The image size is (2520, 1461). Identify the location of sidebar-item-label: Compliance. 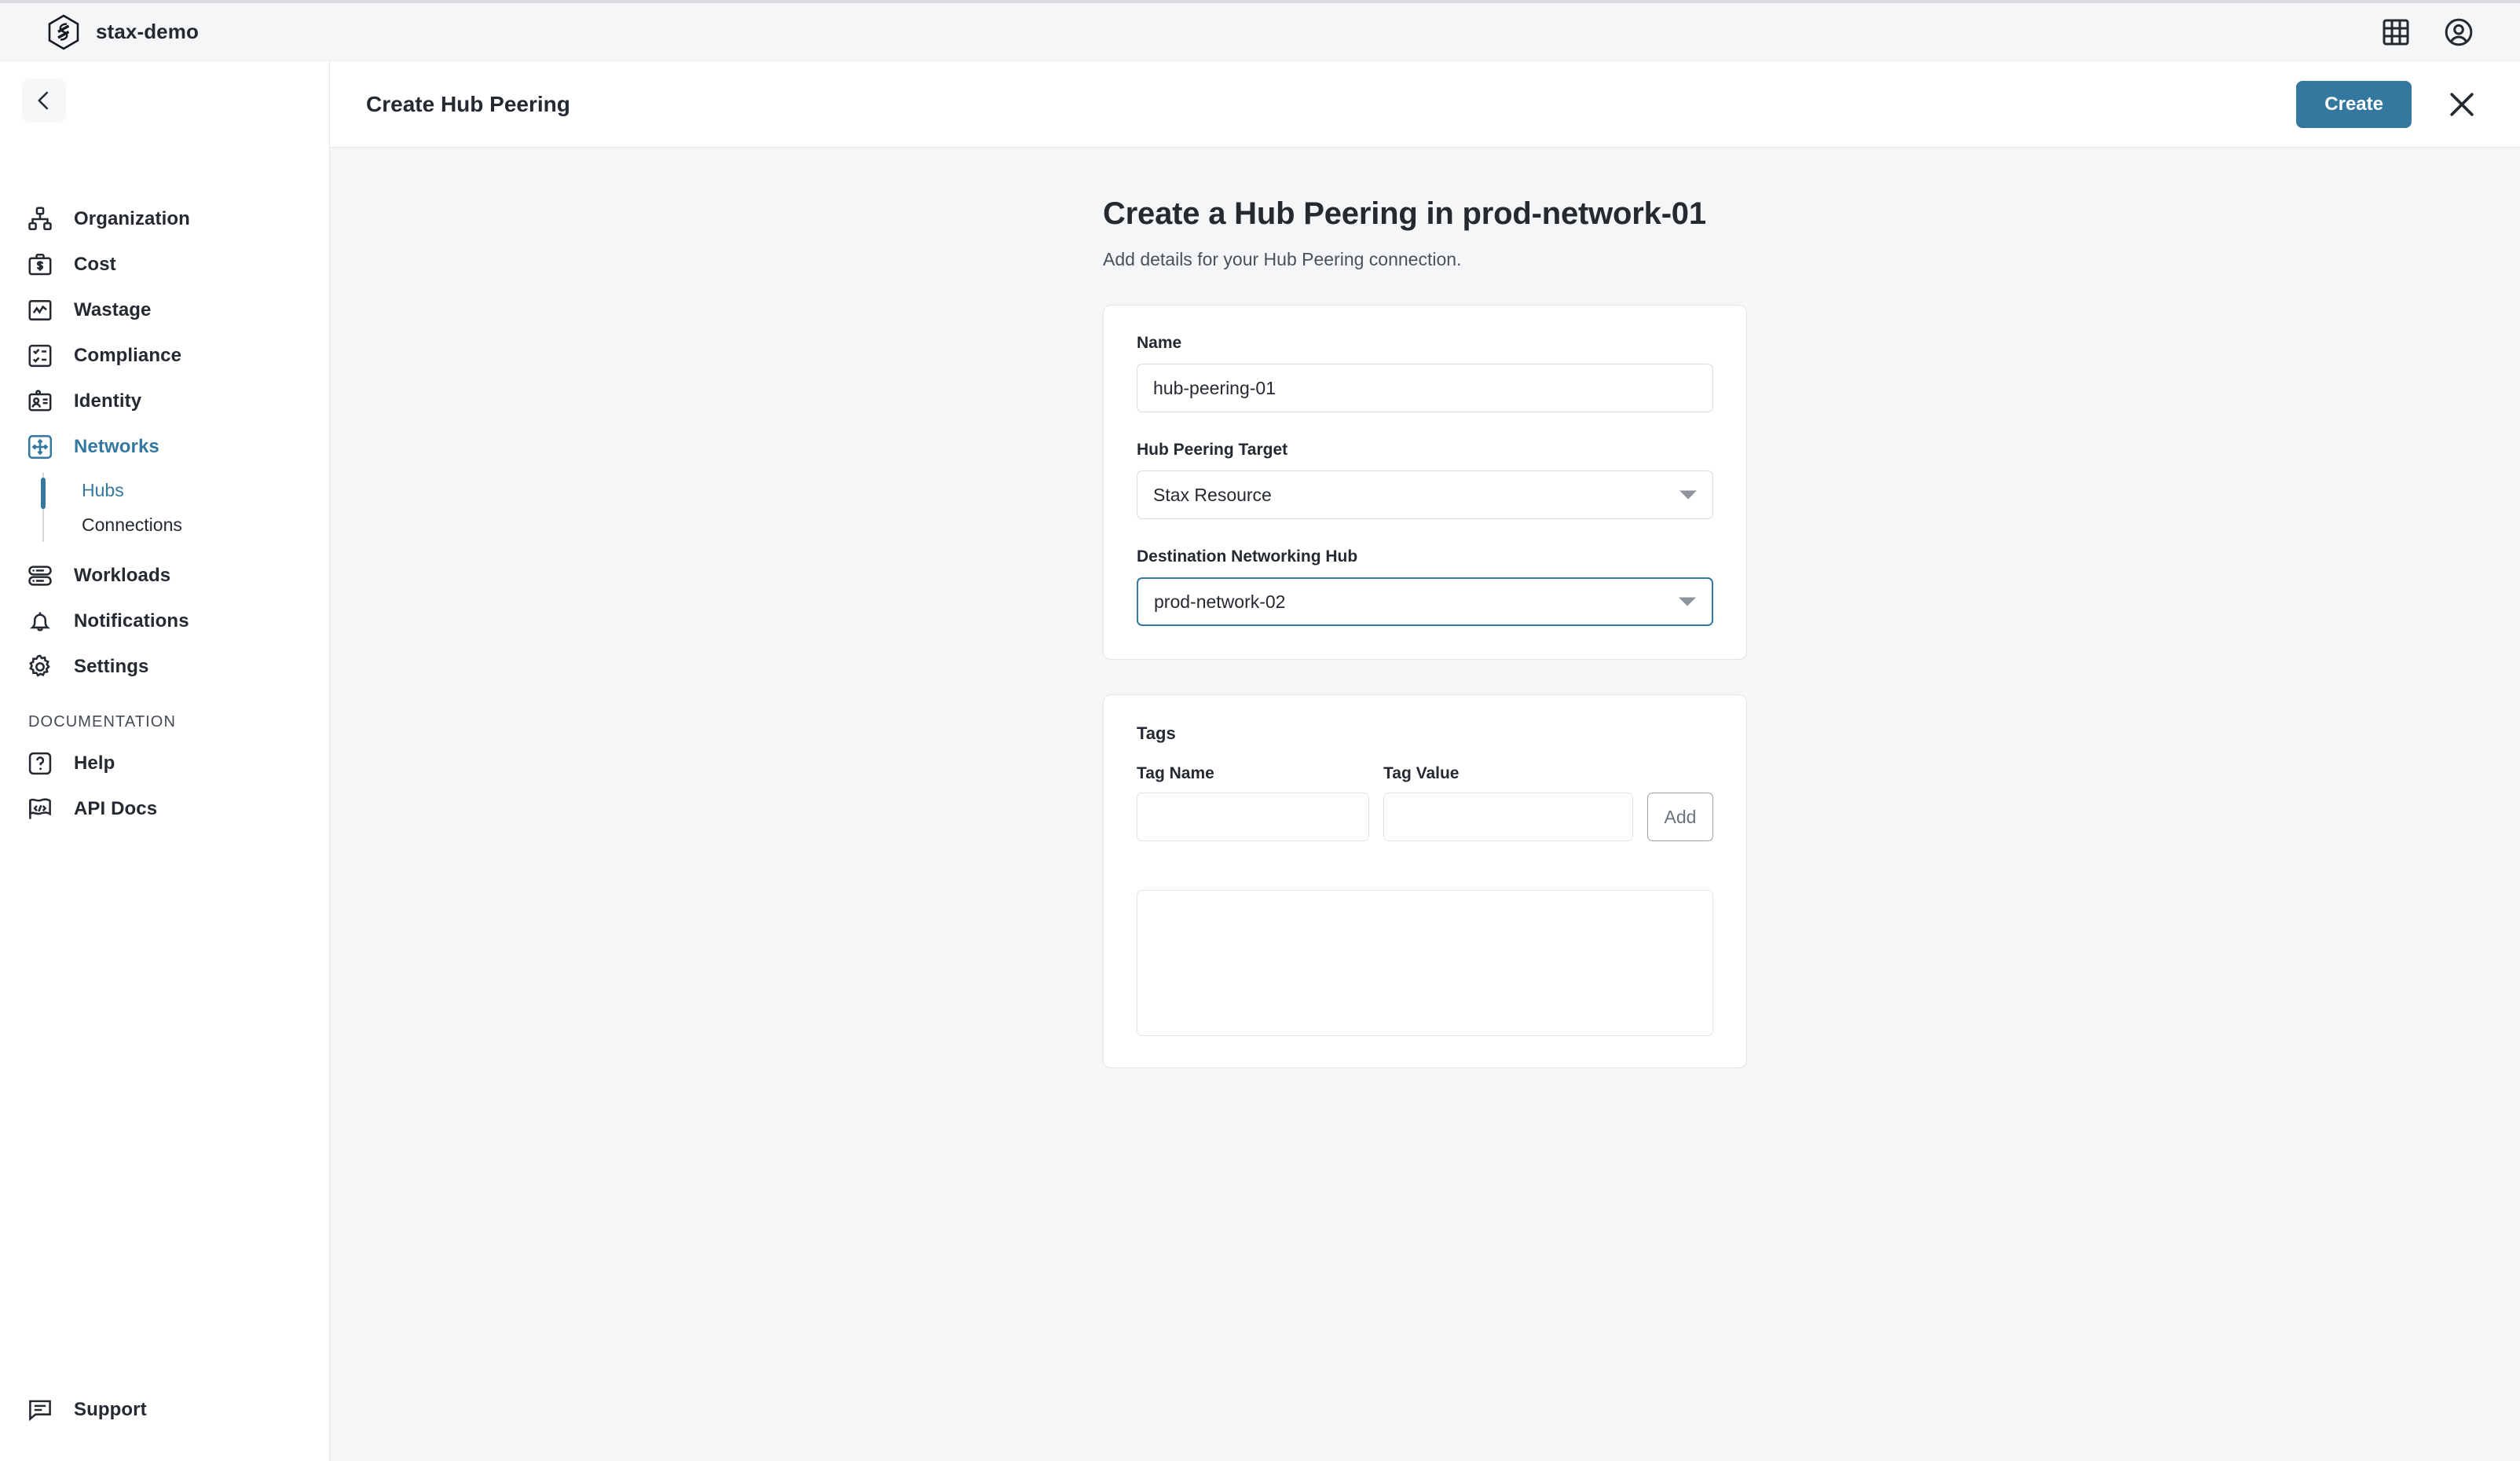
(128, 355).